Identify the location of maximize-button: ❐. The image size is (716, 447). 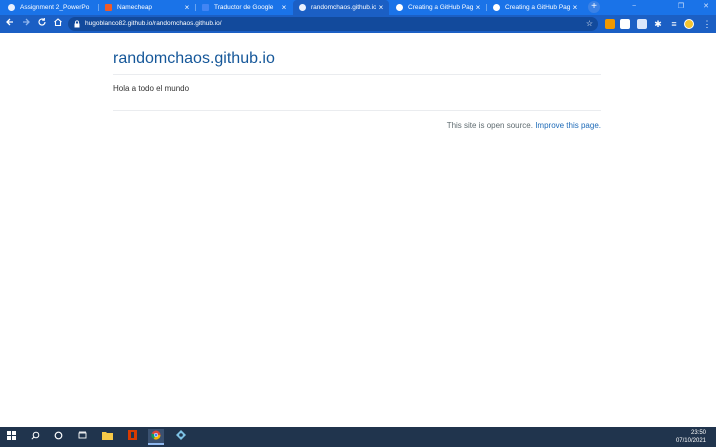
(681, 7).